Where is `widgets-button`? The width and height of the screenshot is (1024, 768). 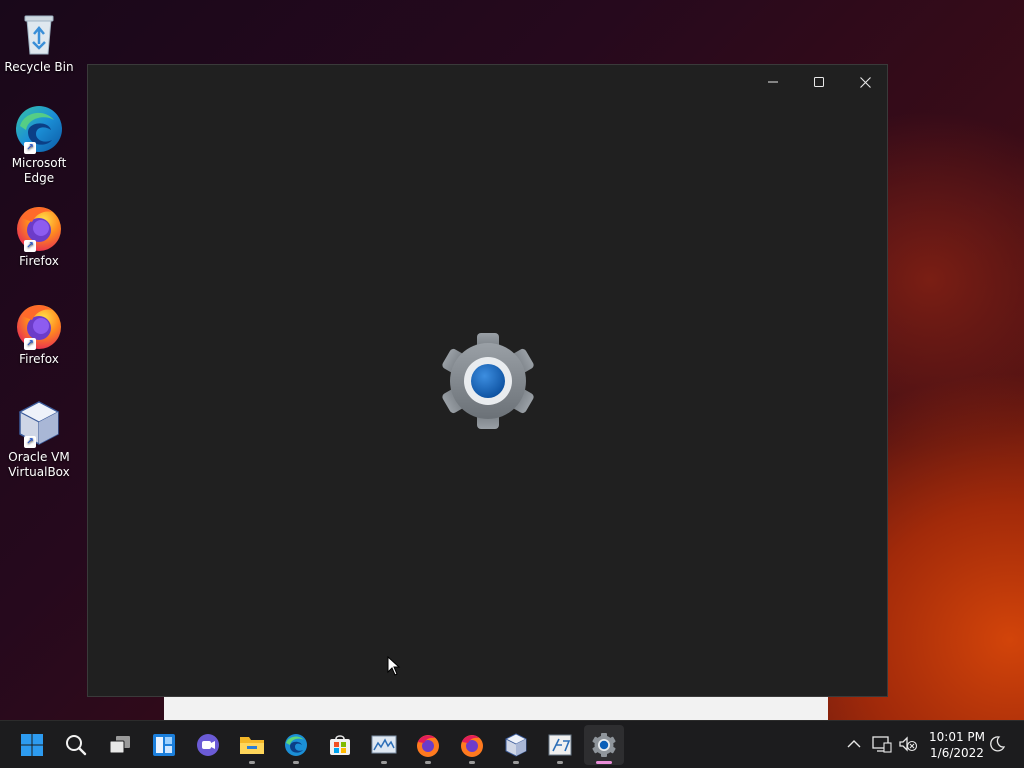
widgets-button is located at coordinates (164, 745).